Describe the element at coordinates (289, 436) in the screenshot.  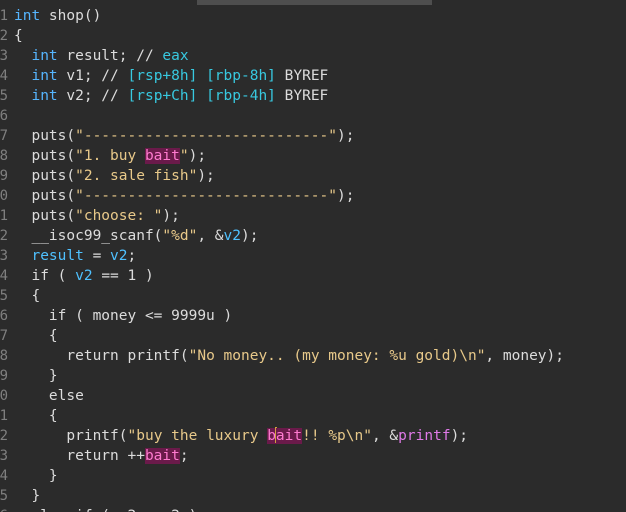
I see `code-token: ait` at that location.